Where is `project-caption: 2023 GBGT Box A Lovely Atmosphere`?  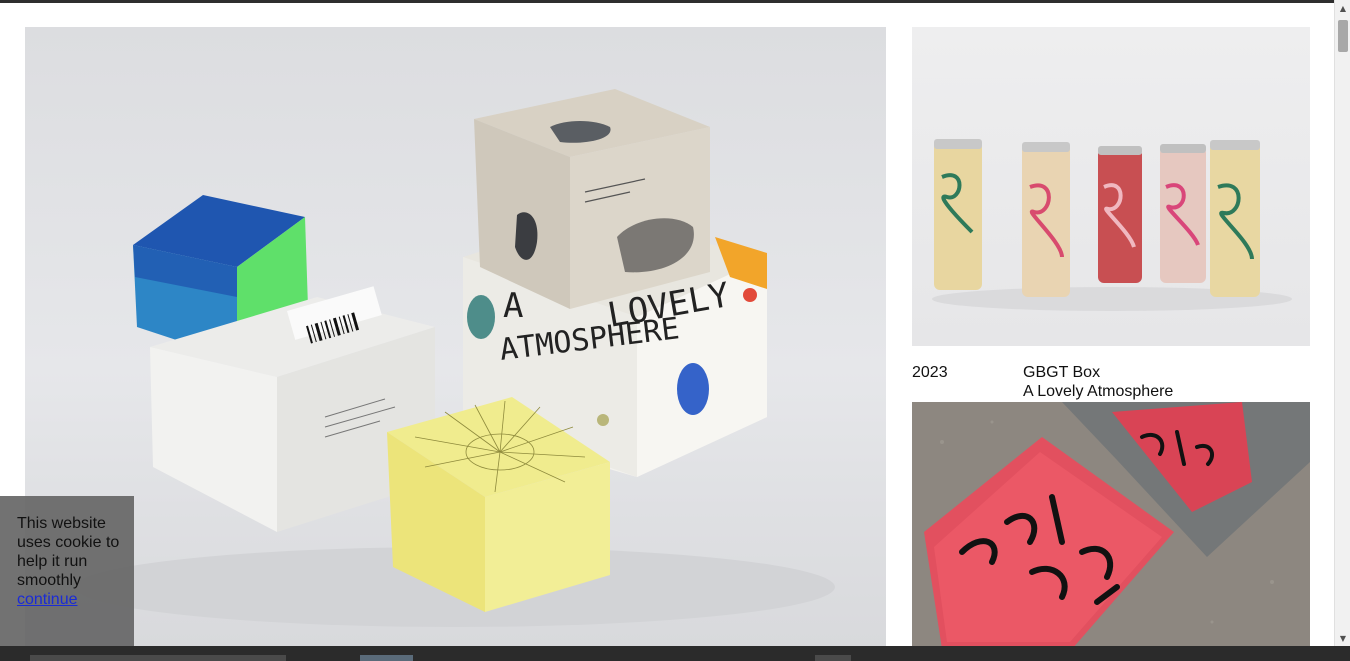
project-caption: 2023 GBGT Box A Lovely Atmosphere is located at coordinates (1111, 383).